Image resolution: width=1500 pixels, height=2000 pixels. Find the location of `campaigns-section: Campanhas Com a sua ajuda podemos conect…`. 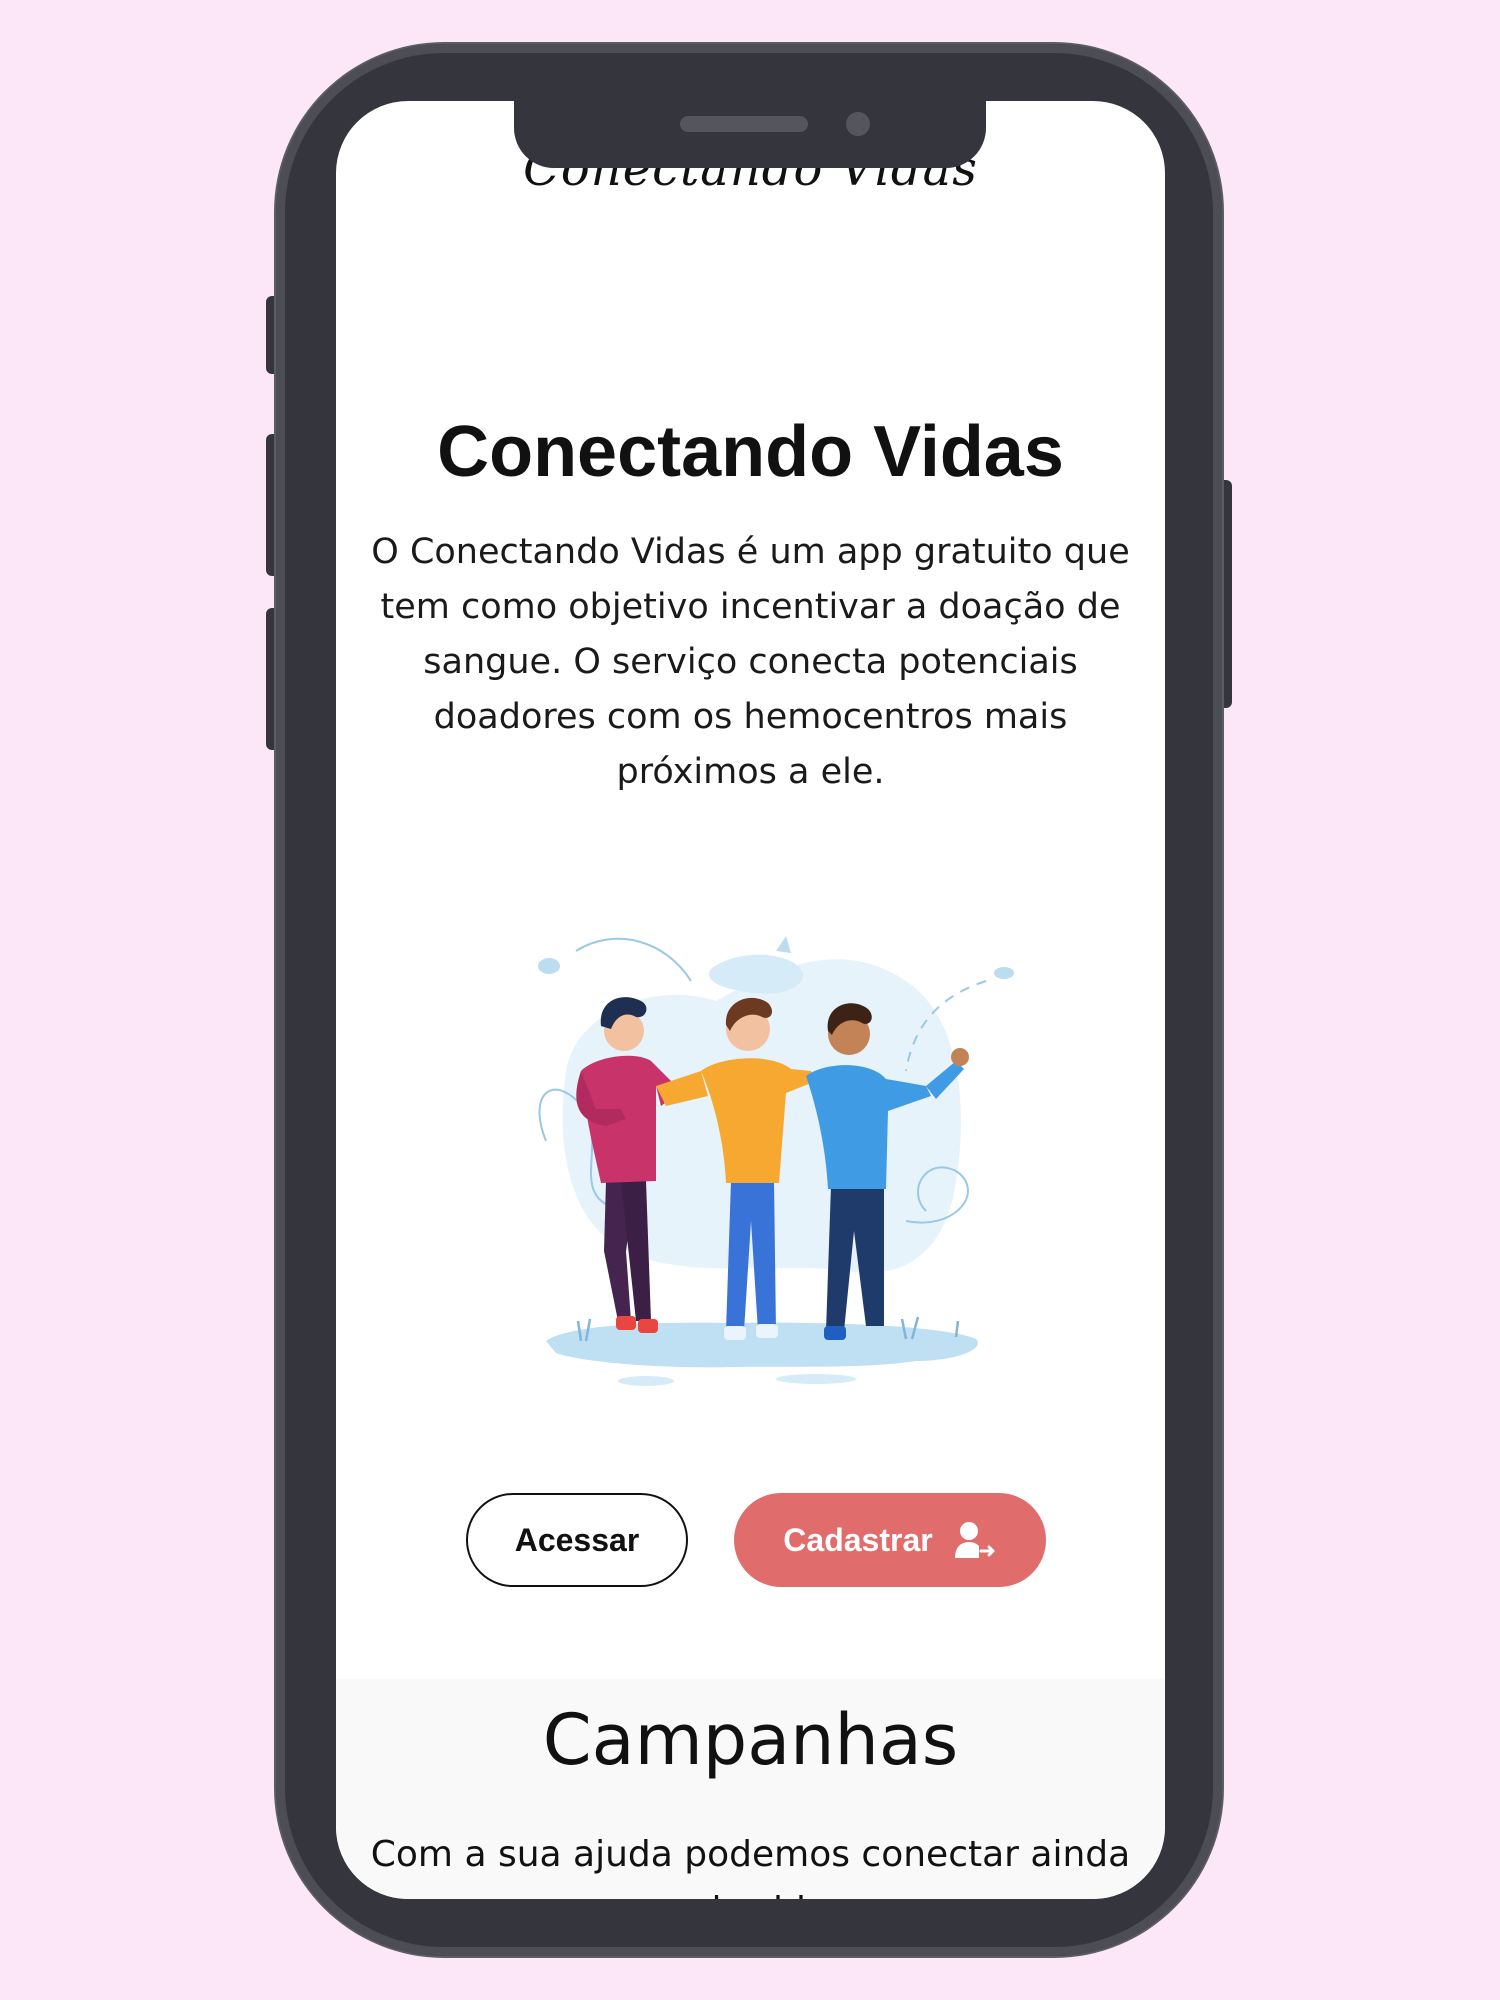

campaigns-section: Campanhas Com a sua ajuda podemos conect… is located at coordinates (750, 1789).